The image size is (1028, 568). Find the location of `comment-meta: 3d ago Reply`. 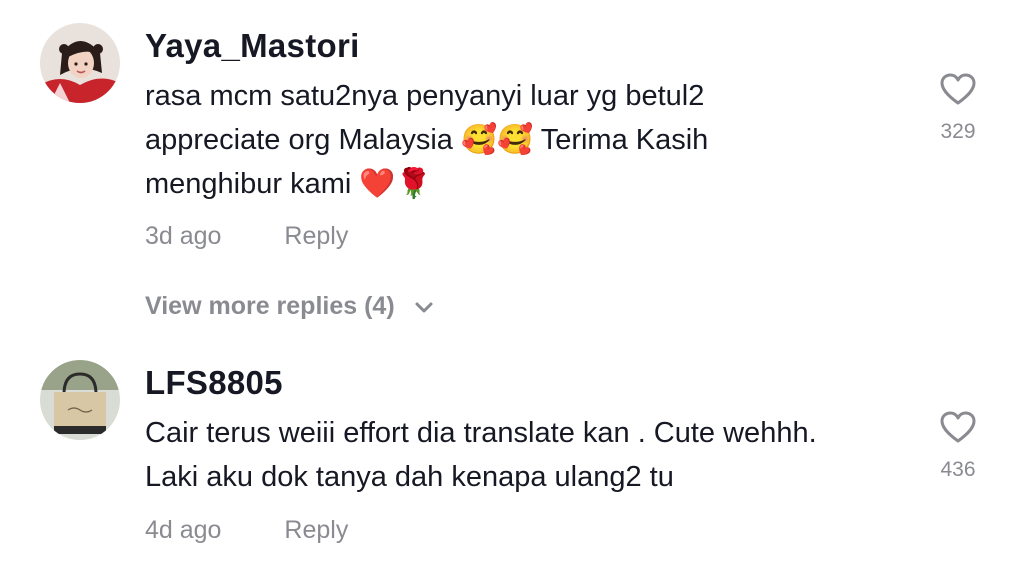

comment-meta: 3d ago Reply is located at coordinates (246, 236).